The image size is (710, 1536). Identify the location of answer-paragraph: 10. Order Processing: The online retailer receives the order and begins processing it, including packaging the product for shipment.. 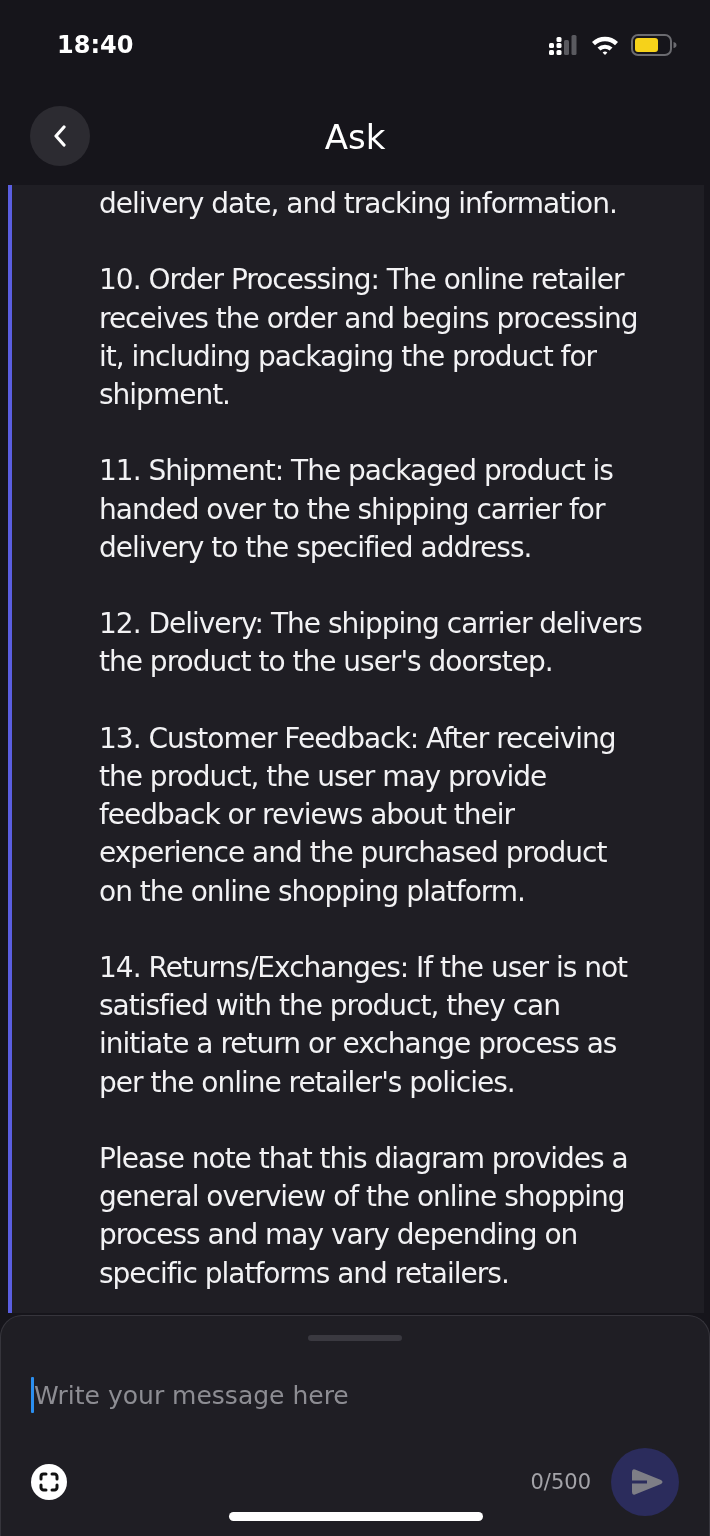
(369, 337).